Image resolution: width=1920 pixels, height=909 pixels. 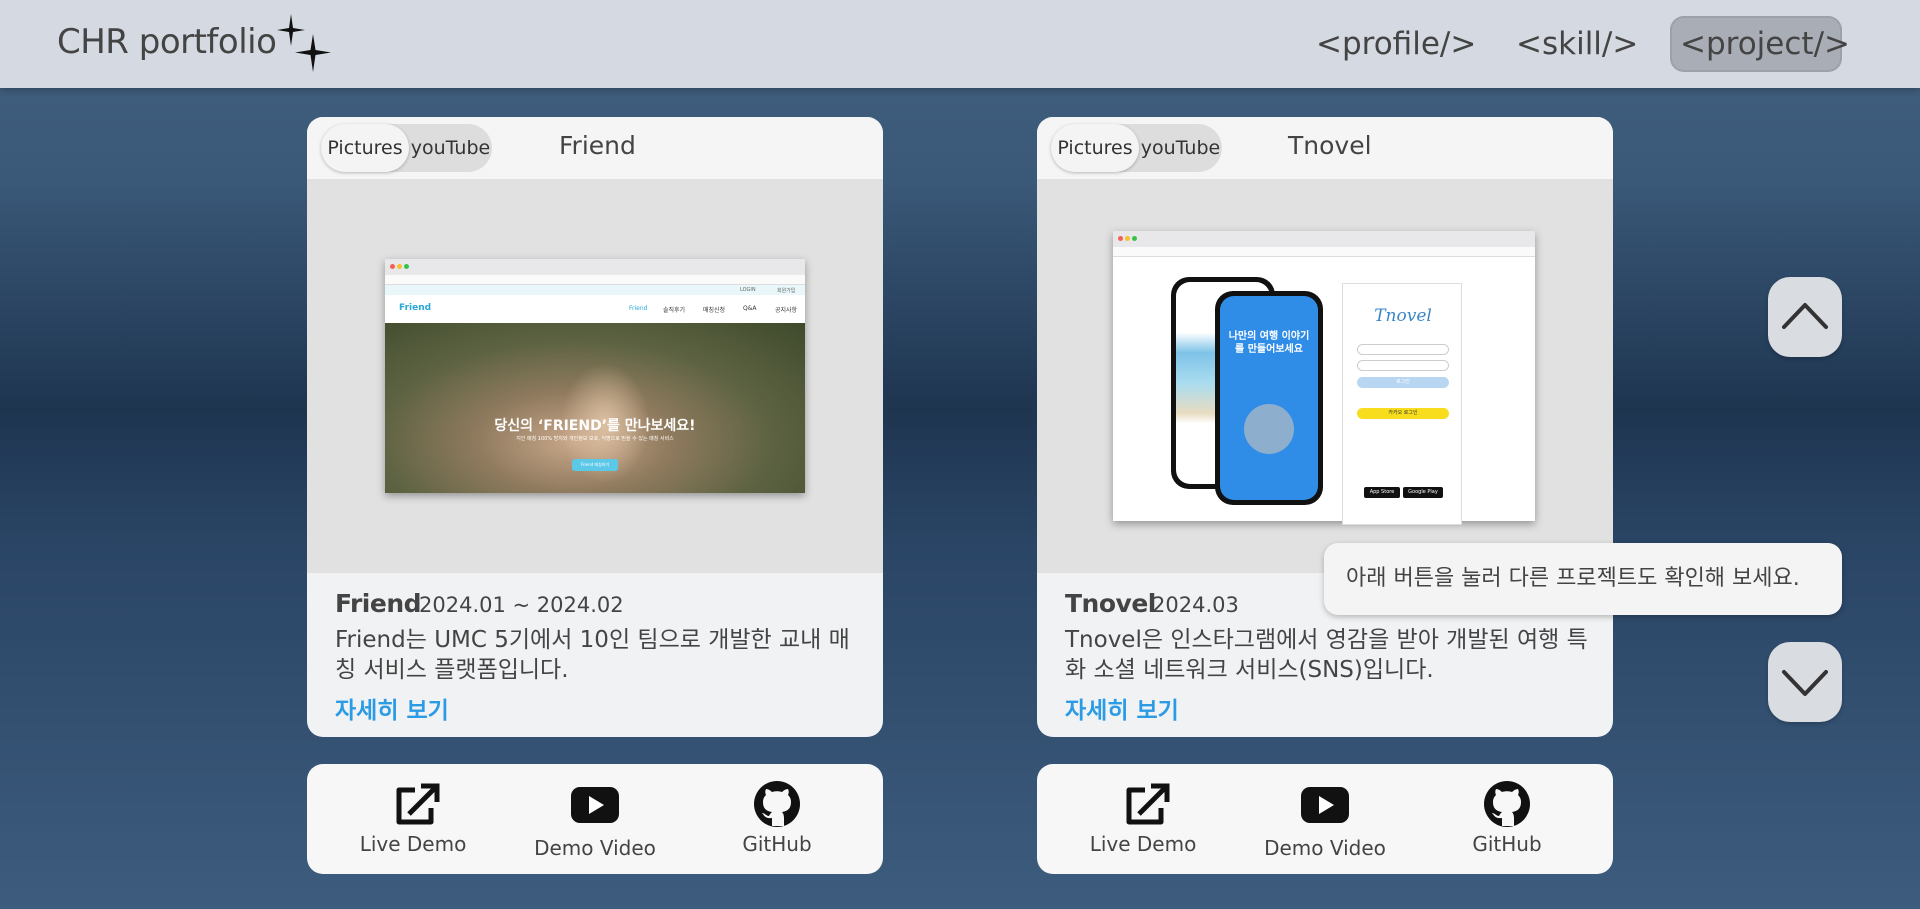 I want to click on hint-tooltip: 아래 버튼을 눌러 다른 프로젝트도 확인해 보세요., so click(x=1583, y=579).